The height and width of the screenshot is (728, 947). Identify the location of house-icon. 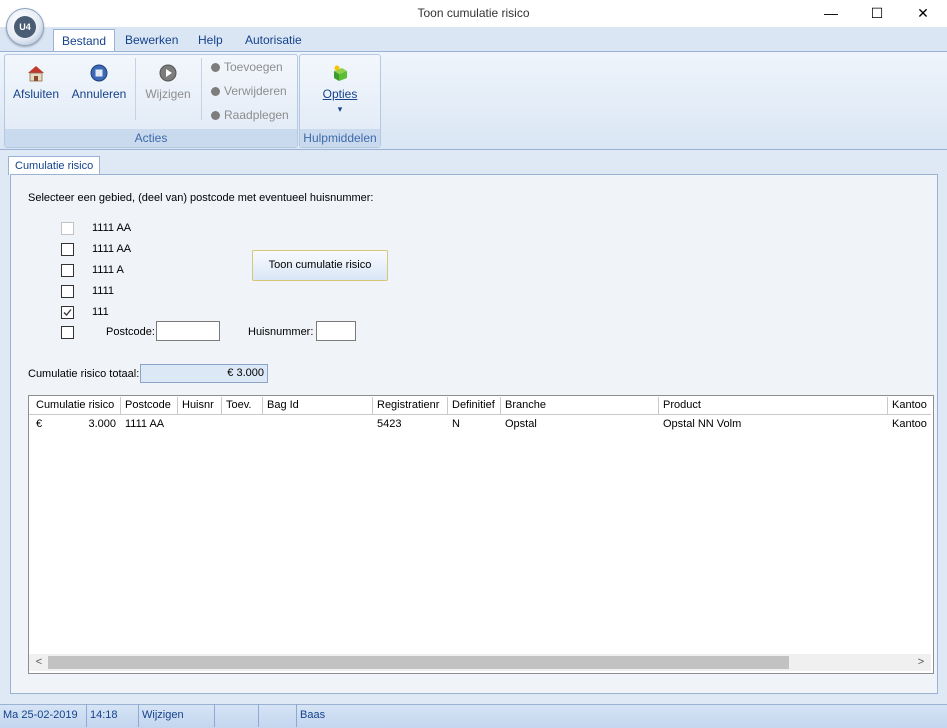
(36, 74).